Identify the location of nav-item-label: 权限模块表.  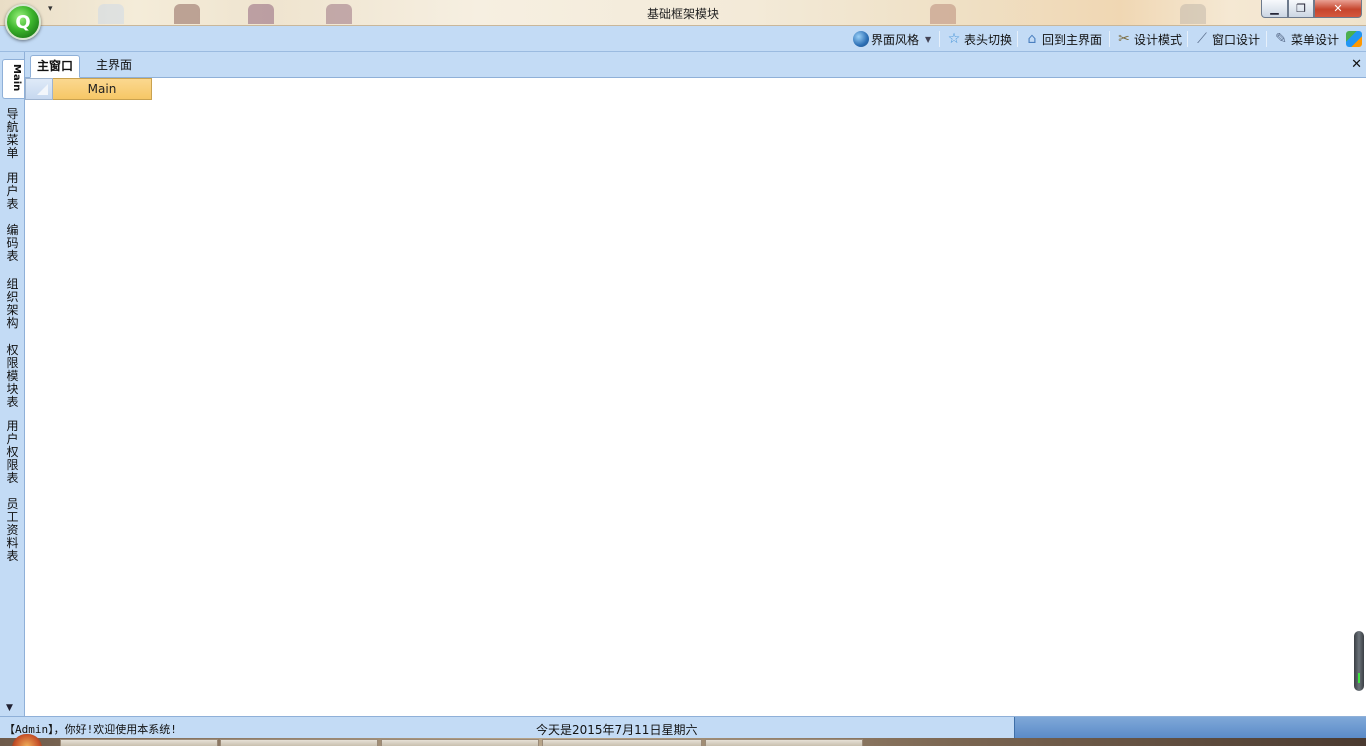
(12, 376).